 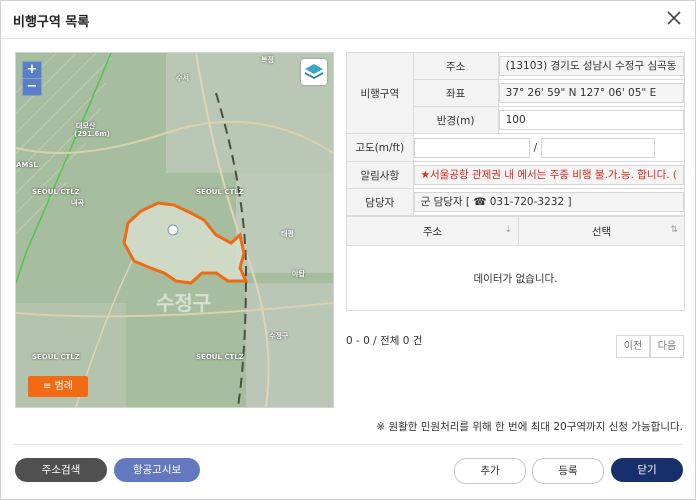 What do you see at coordinates (287, 234) in the screenshot?
I see `map-label: 태평` at bounding box center [287, 234].